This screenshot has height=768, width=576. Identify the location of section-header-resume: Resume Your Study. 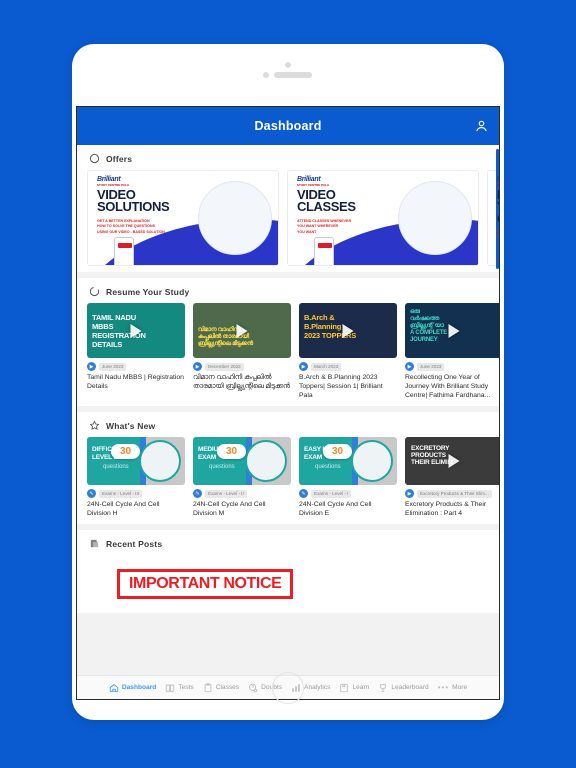
(288, 290).